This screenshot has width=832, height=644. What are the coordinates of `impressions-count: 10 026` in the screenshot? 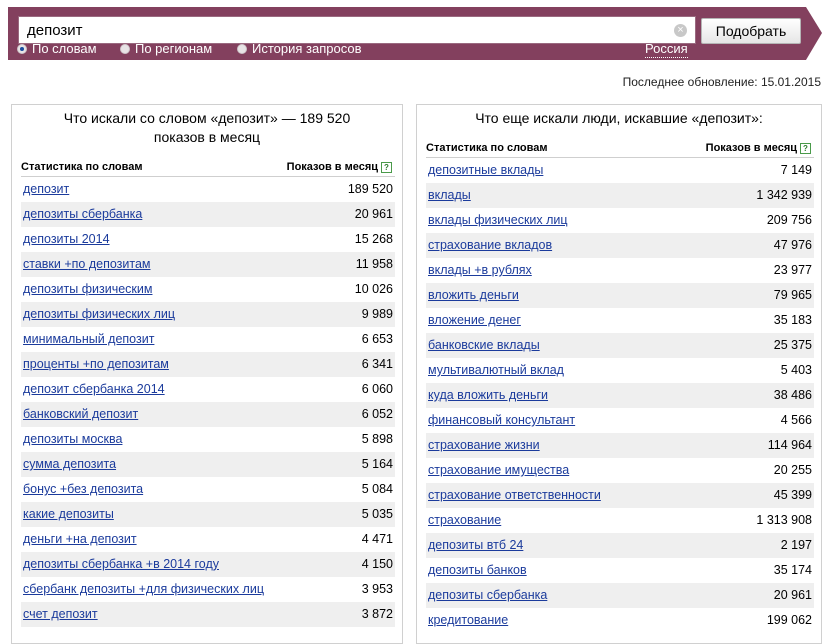 It's located at (373, 289).